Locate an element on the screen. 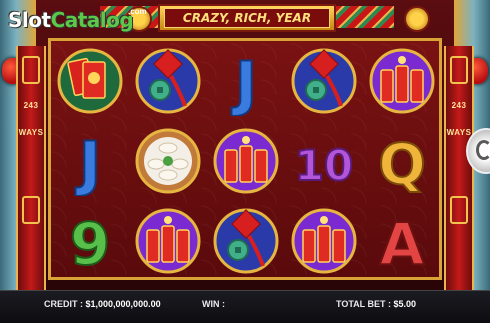  svg-text: Q is located at coordinates (402, 164).